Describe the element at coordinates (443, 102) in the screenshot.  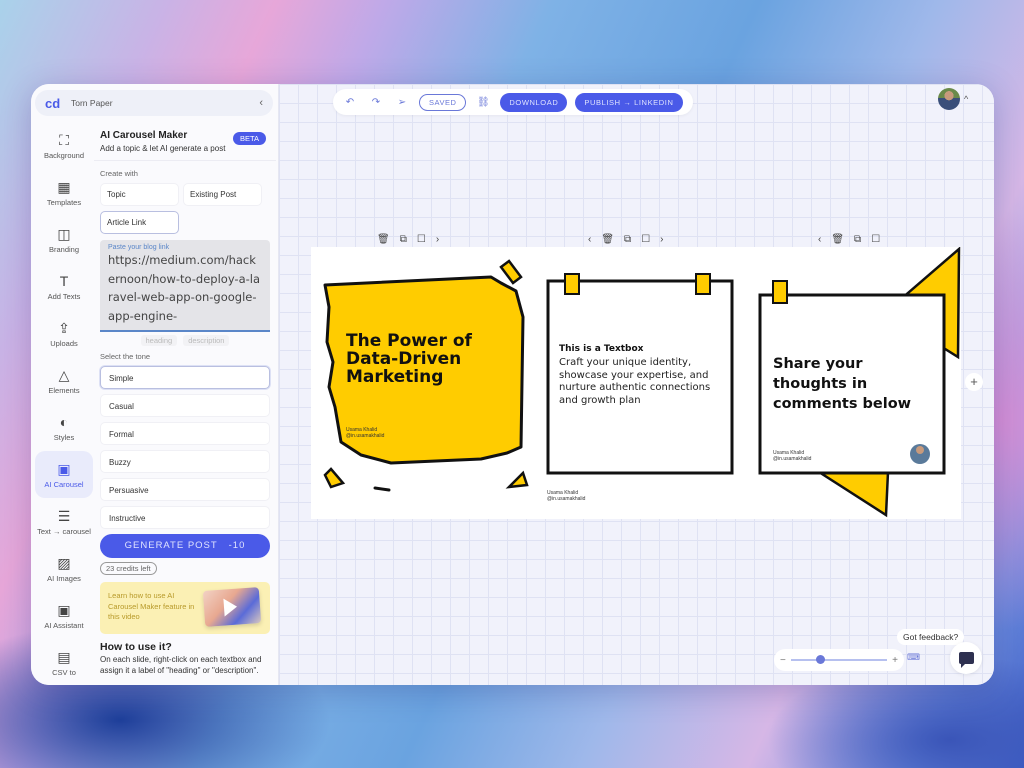
I see `saved-status: SAVED` at that location.